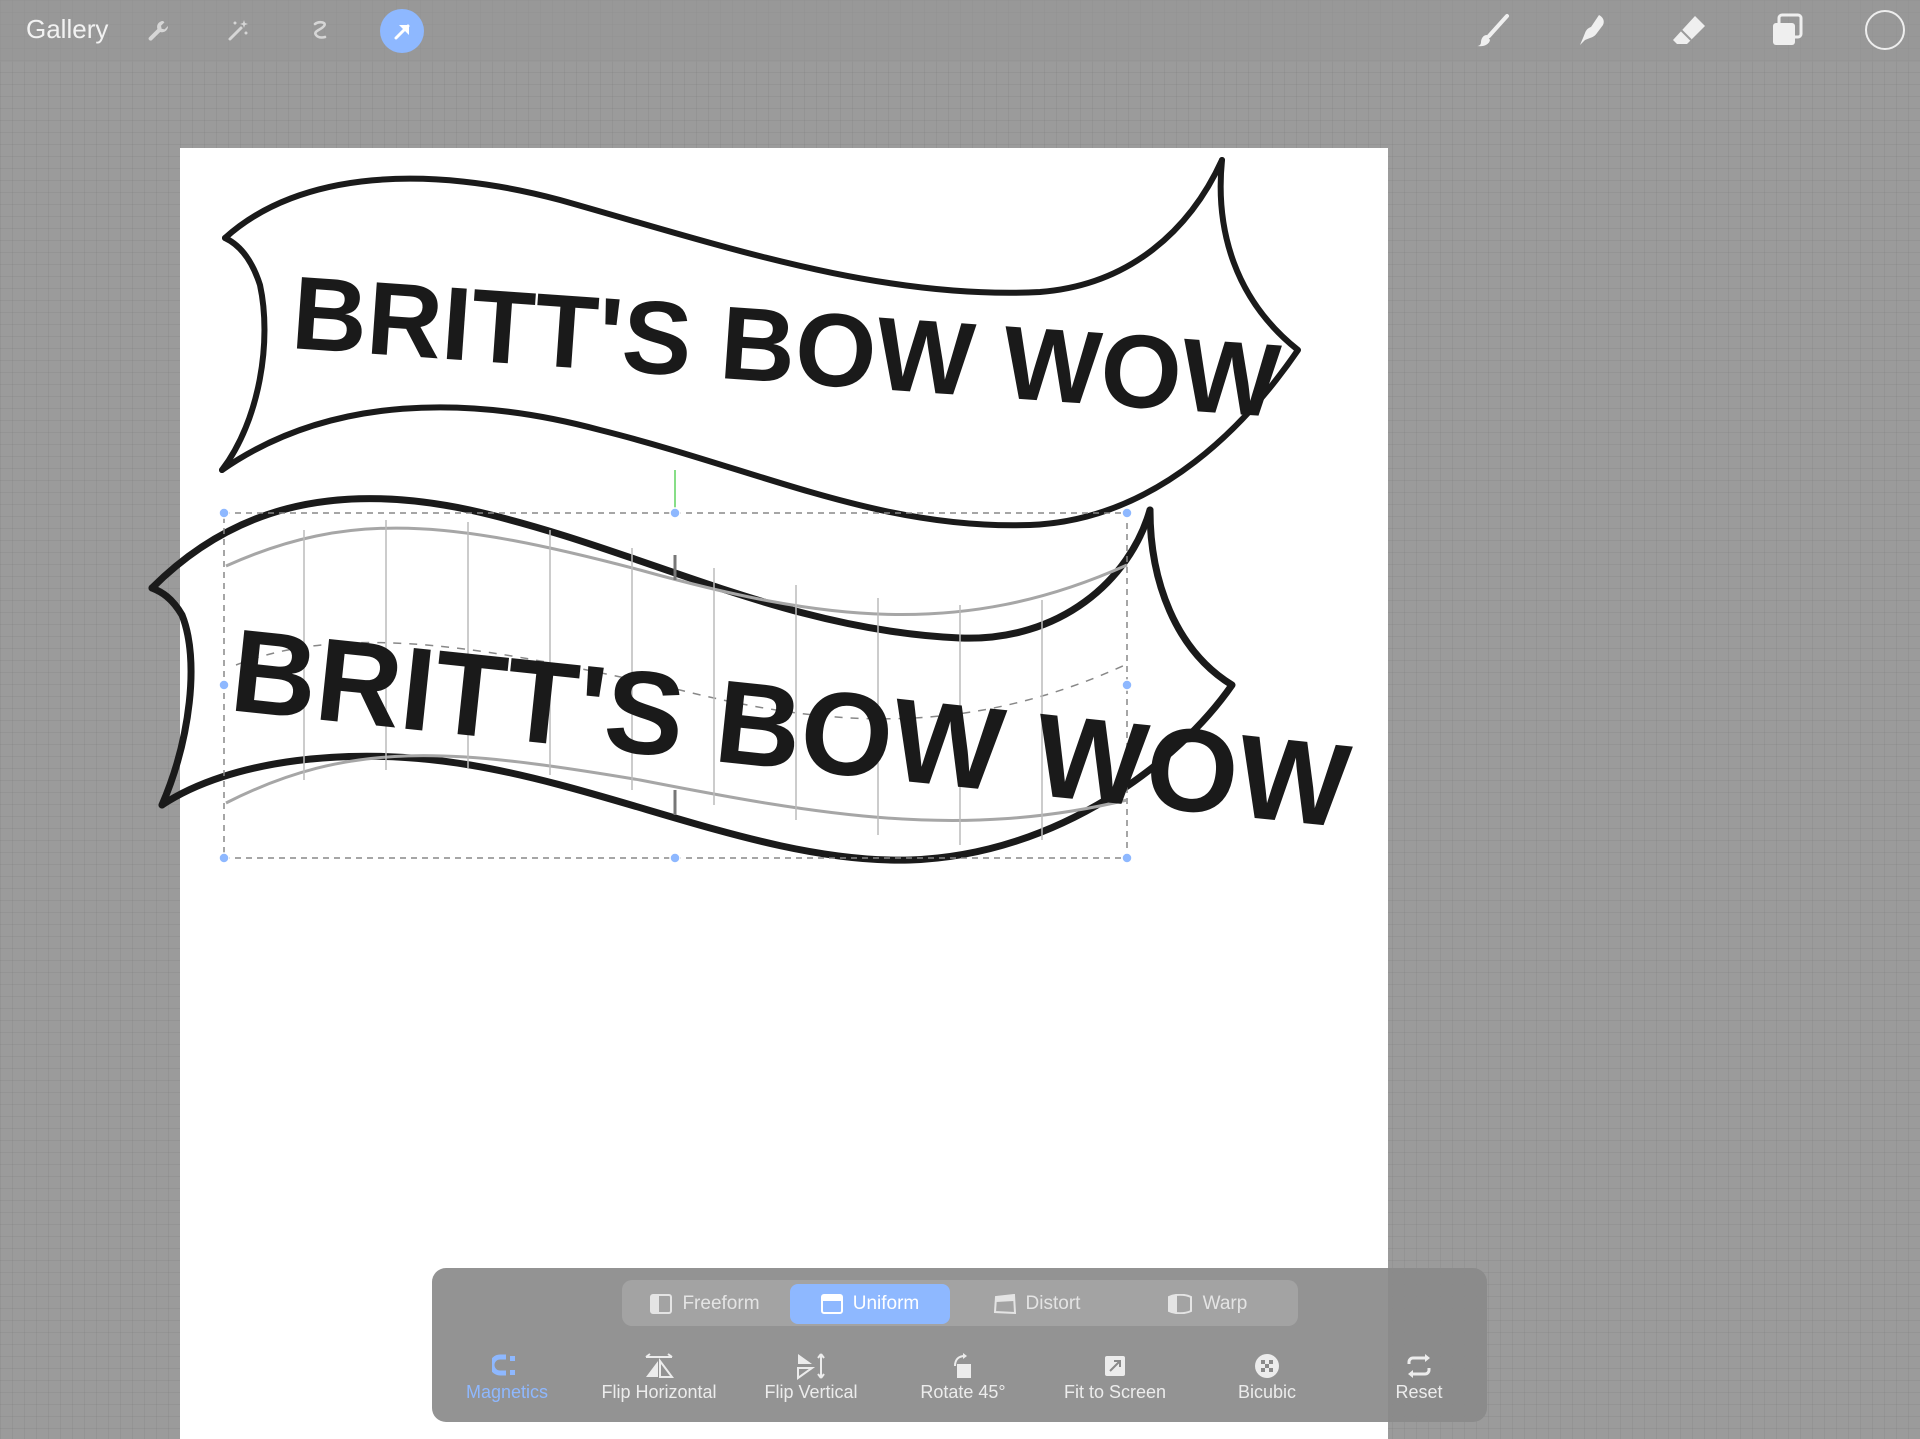 The width and height of the screenshot is (1920, 1439). Describe the element at coordinates (661, 1304) in the screenshot. I see `freeform-icon` at that location.